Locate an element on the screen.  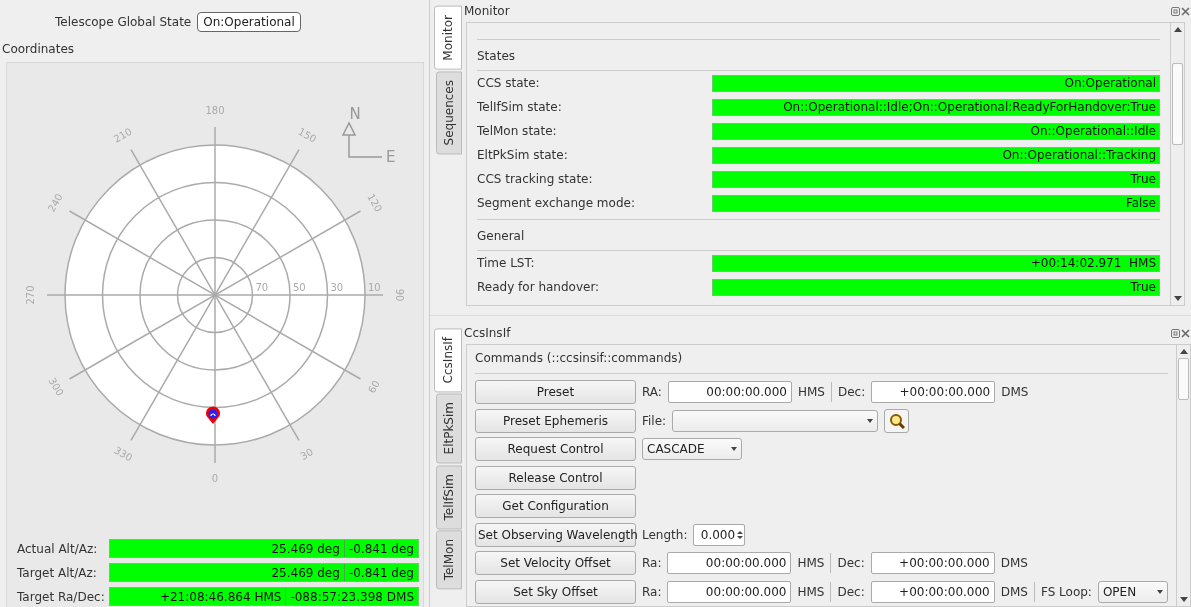
panel-tab: TelMon is located at coordinates (449, 560).